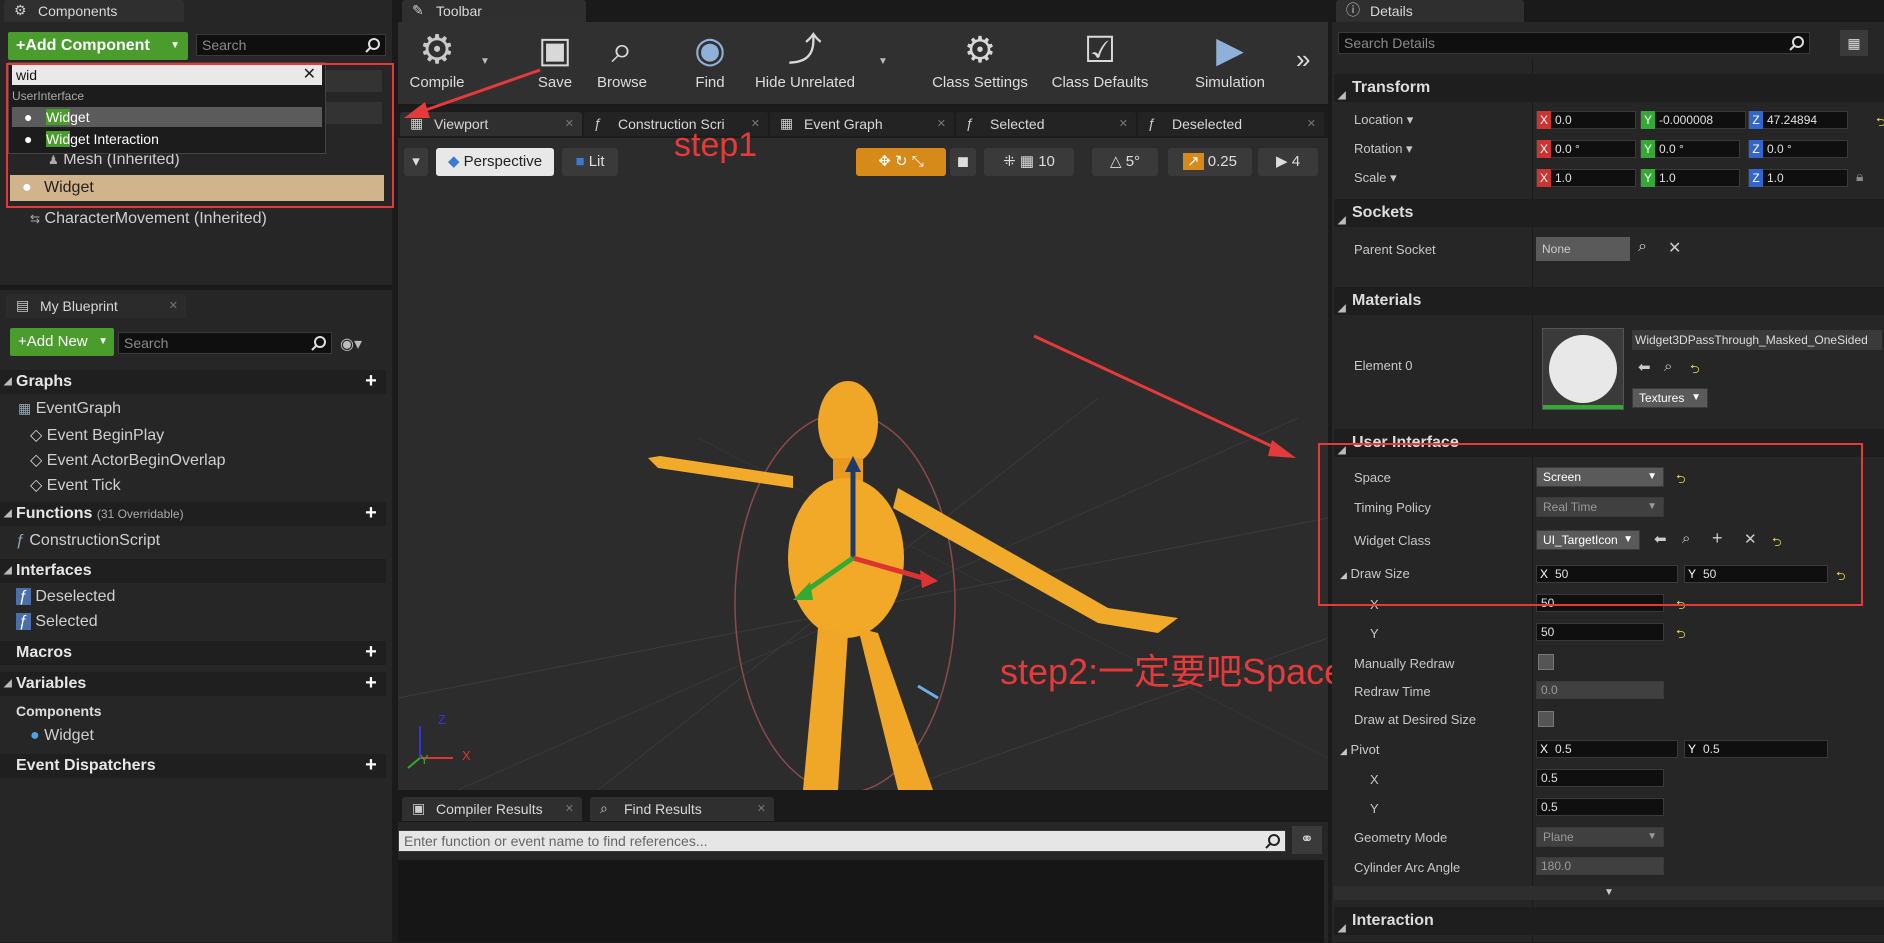 This screenshot has height=943, width=1884. What do you see at coordinates (1798, 149) in the screenshot?
I see `rotation-z-field: Z 0.0 °` at bounding box center [1798, 149].